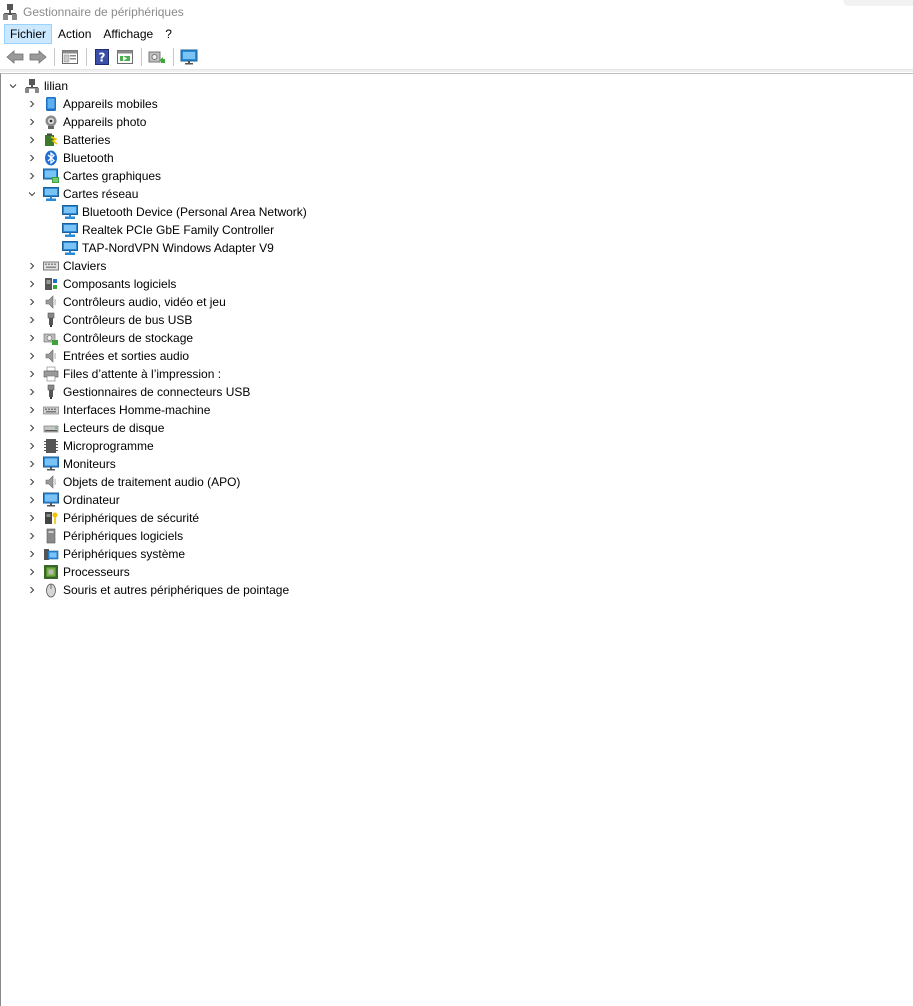  I want to click on properties-button, so click(70, 57).